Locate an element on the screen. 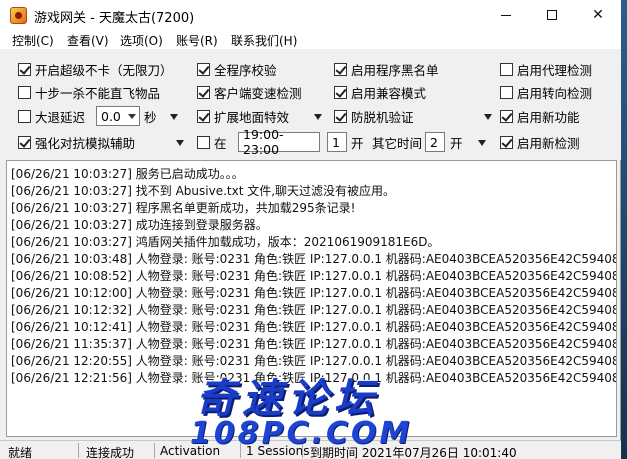  minimize-button is located at coordinates (506, 15).